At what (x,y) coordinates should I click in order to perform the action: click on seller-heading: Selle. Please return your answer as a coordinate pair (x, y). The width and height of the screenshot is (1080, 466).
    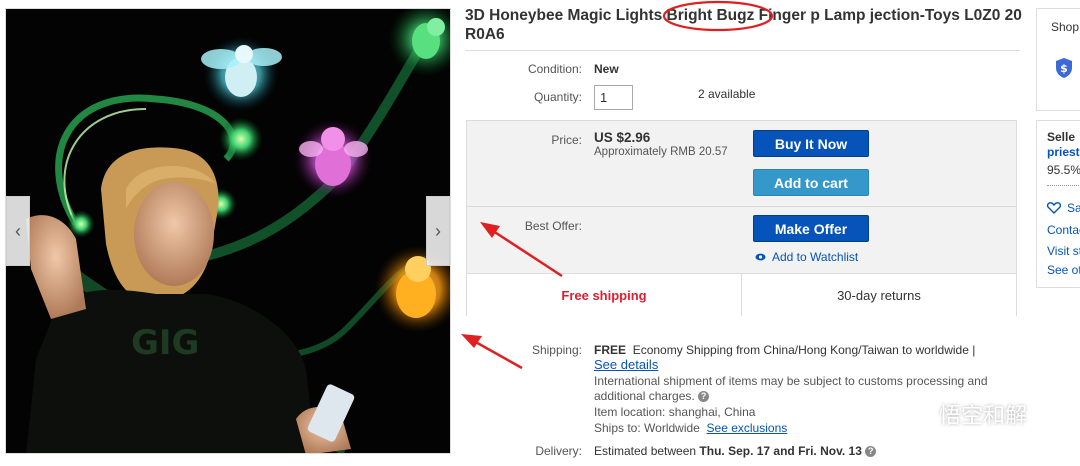
    Looking at the image, I should click on (1061, 137).